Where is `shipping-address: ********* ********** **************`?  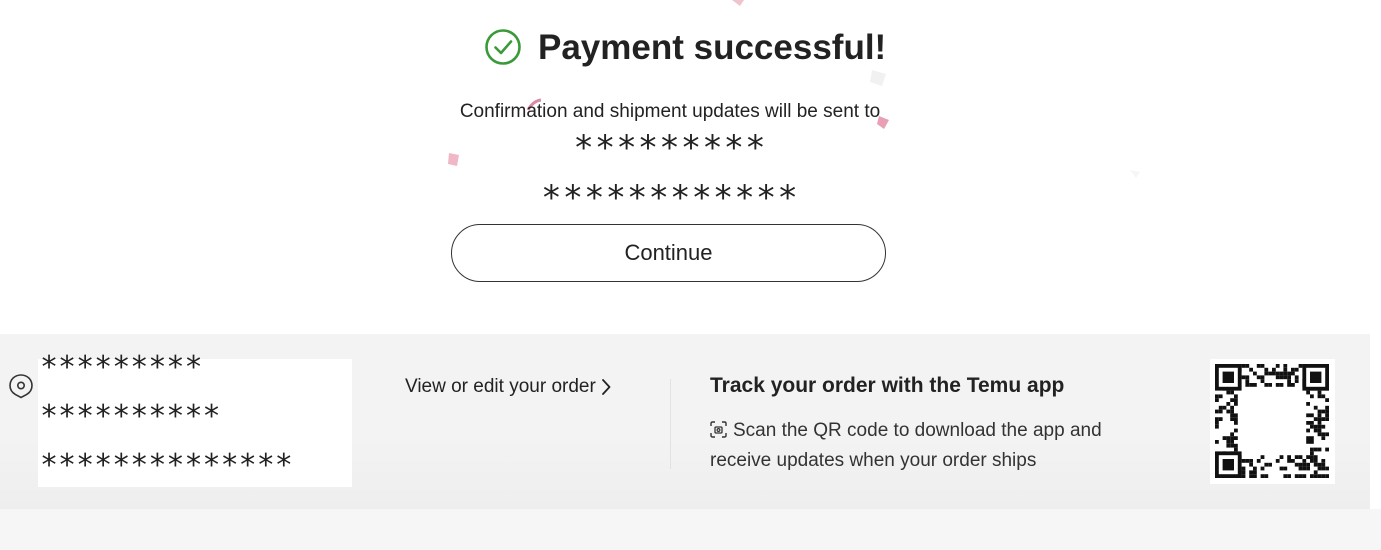
shipping-address: ********* ********** ************** is located at coordinates (195, 419).